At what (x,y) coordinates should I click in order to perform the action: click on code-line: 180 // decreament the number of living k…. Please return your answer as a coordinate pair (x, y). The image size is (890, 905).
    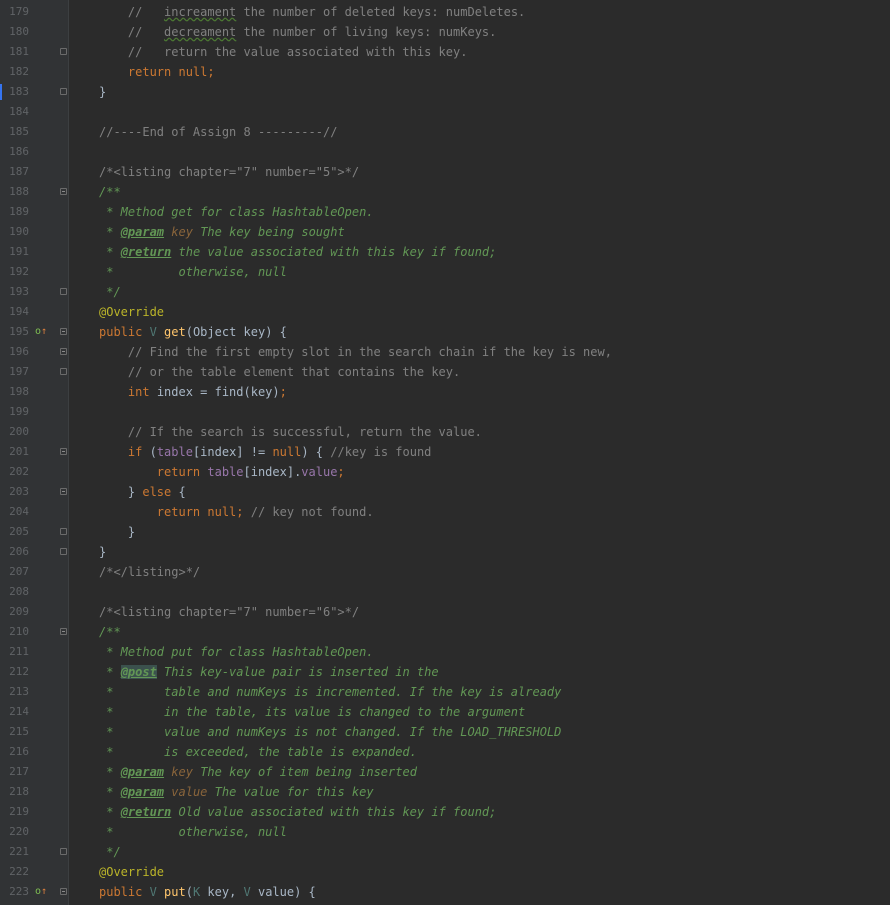
    Looking at the image, I should click on (445, 32).